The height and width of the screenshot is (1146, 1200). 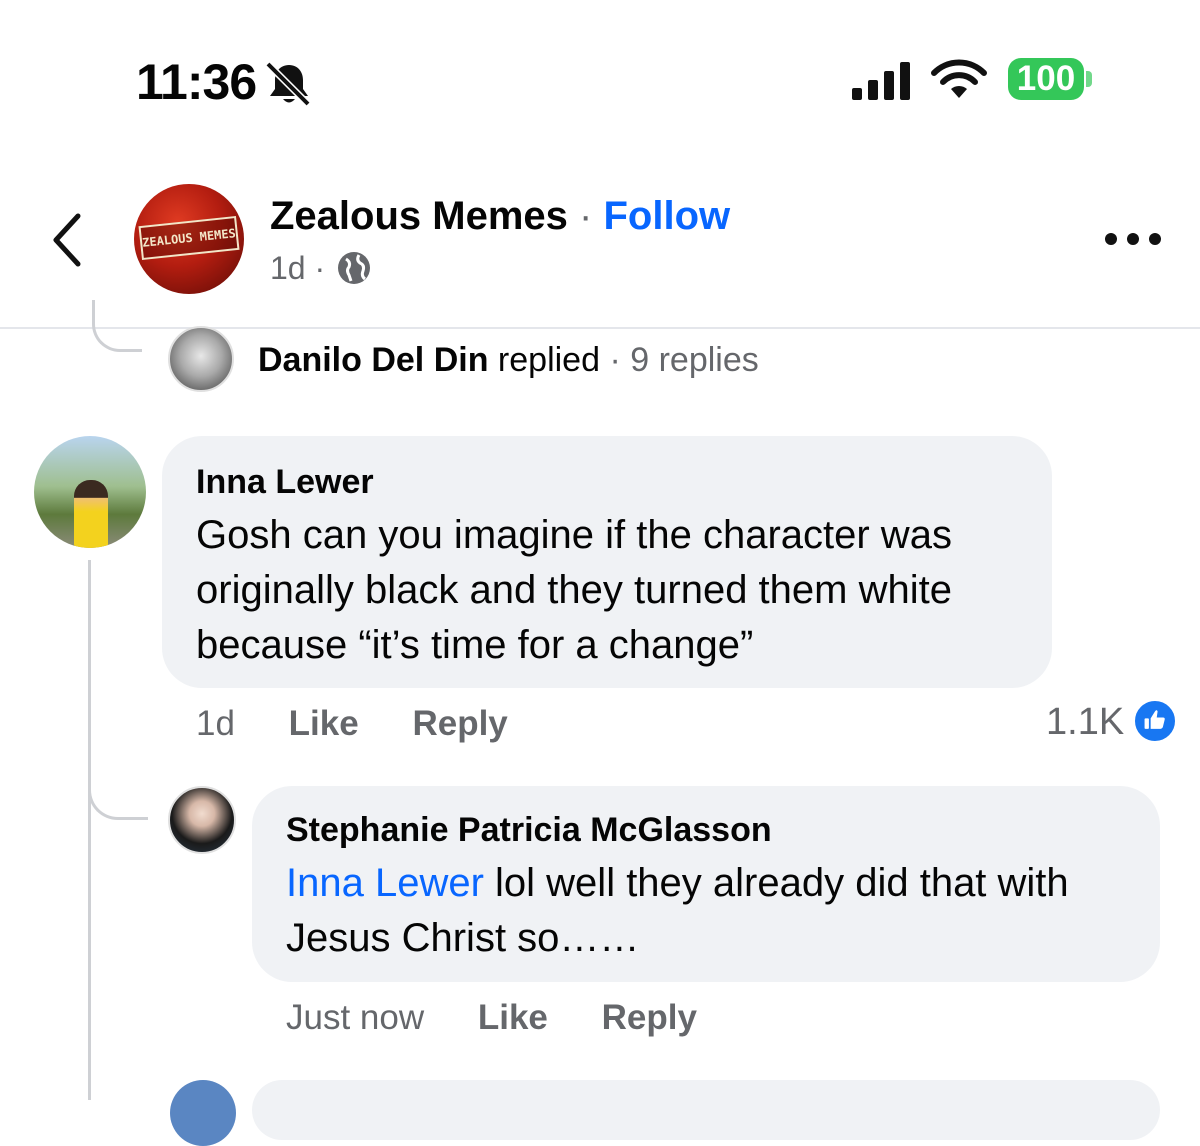 What do you see at coordinates (1133, 239) in the screenshot?
I see `more-icon` at bounding box center [1133, 239].